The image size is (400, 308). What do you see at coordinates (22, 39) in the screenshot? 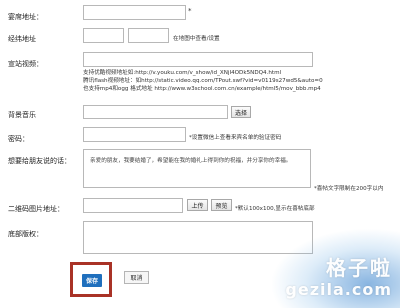
I see `coordinates-label: 经纬地址` at bounding box center [22, 39].